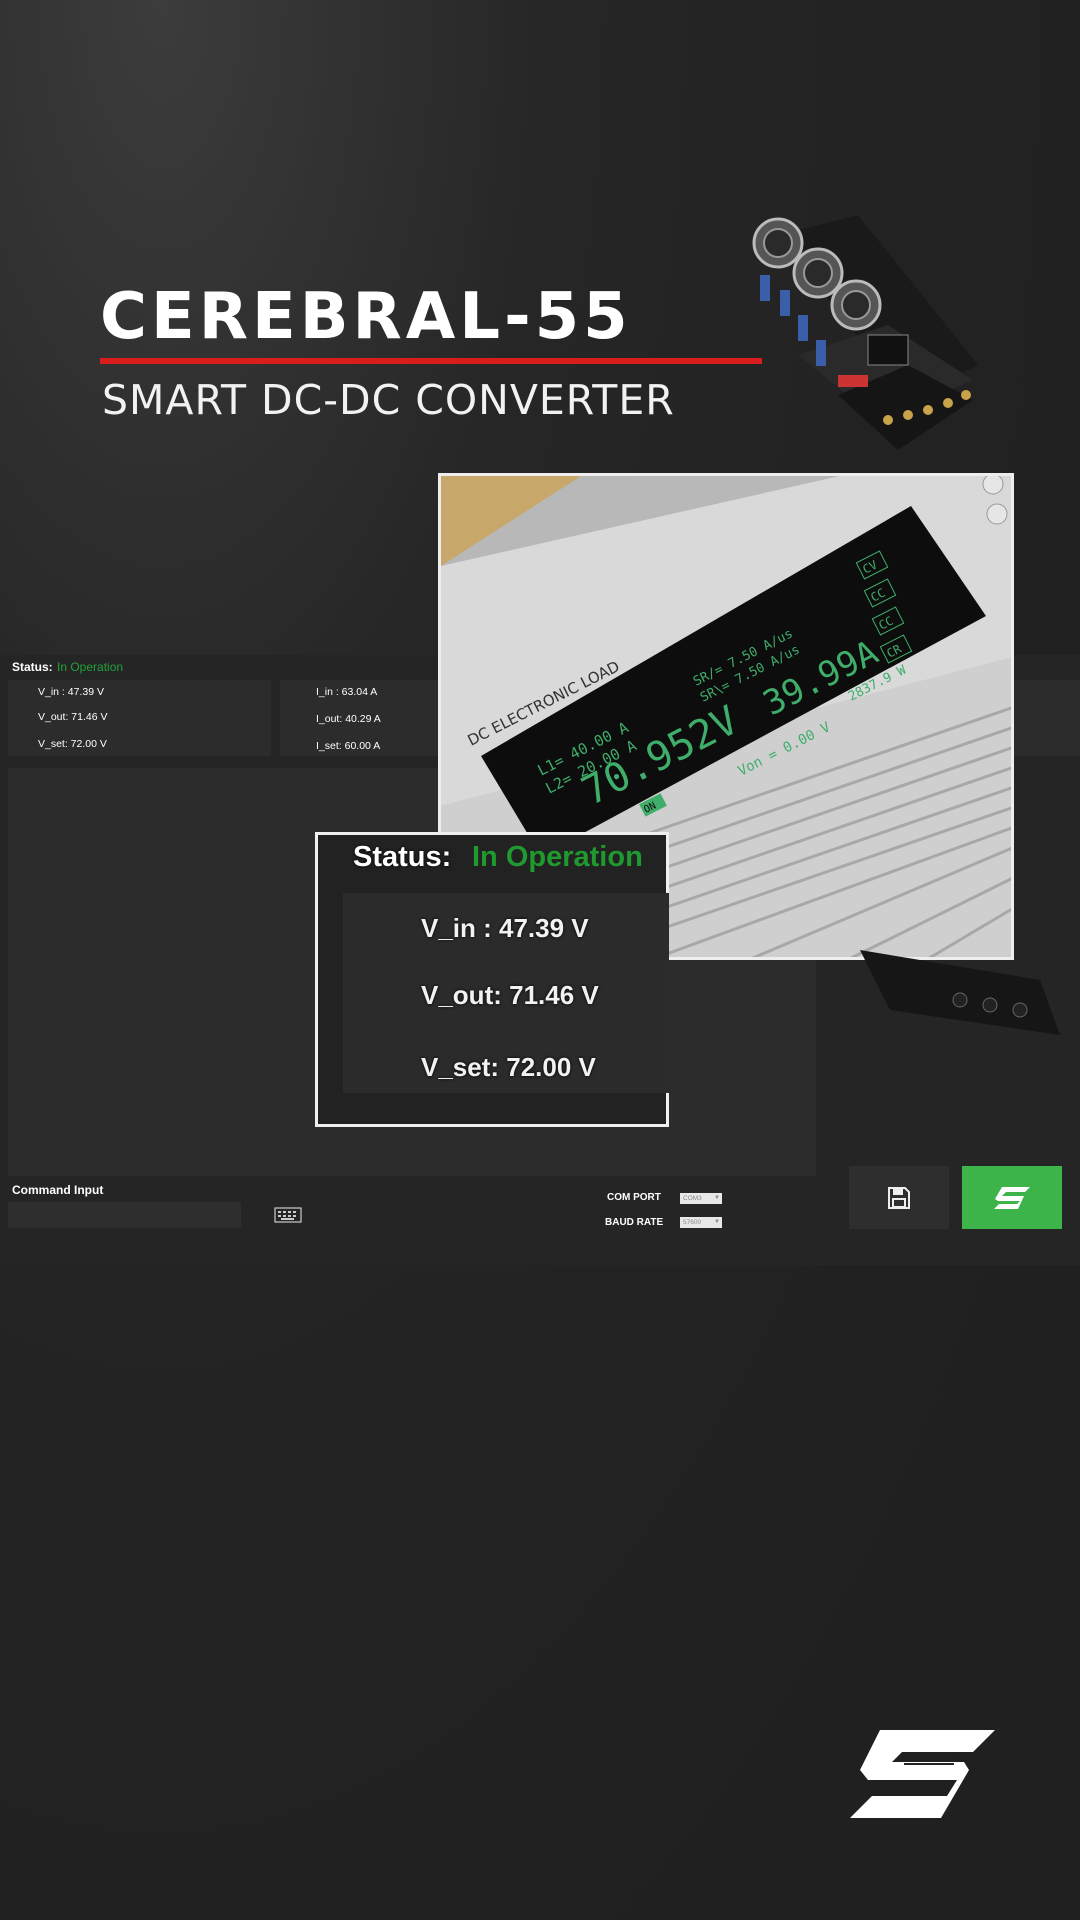  What do you see at coordinates (58, 1190) in the screenshot?
I see `command-input-label: Command Input` at bounding box center [58, 1190].